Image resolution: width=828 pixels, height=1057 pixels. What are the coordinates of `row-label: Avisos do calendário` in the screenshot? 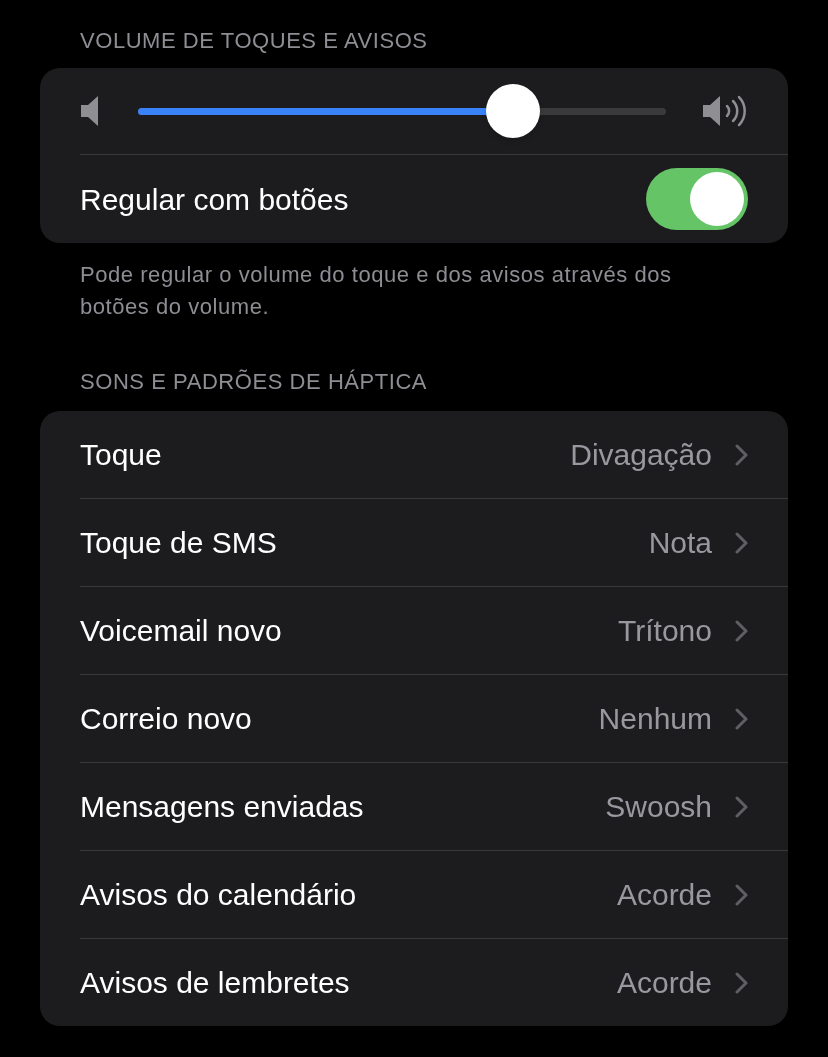 It's located at (218, 895).